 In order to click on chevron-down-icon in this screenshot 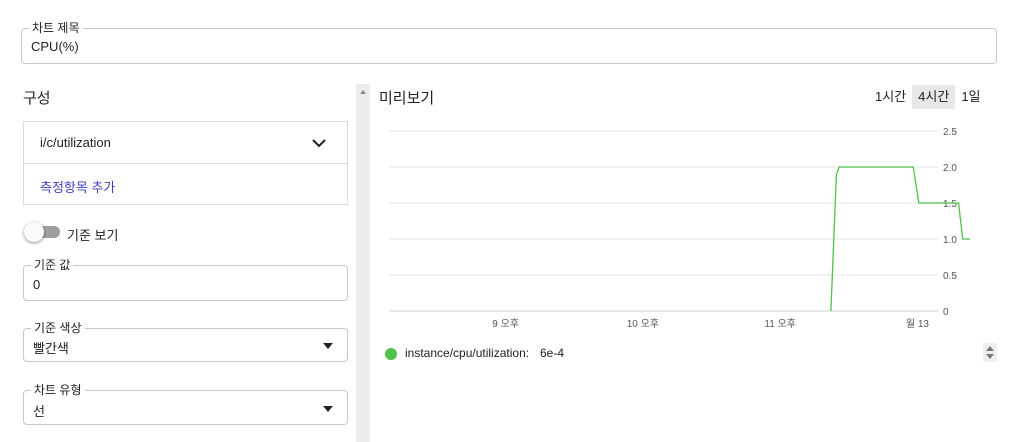, I will do `click(319, 143)`.